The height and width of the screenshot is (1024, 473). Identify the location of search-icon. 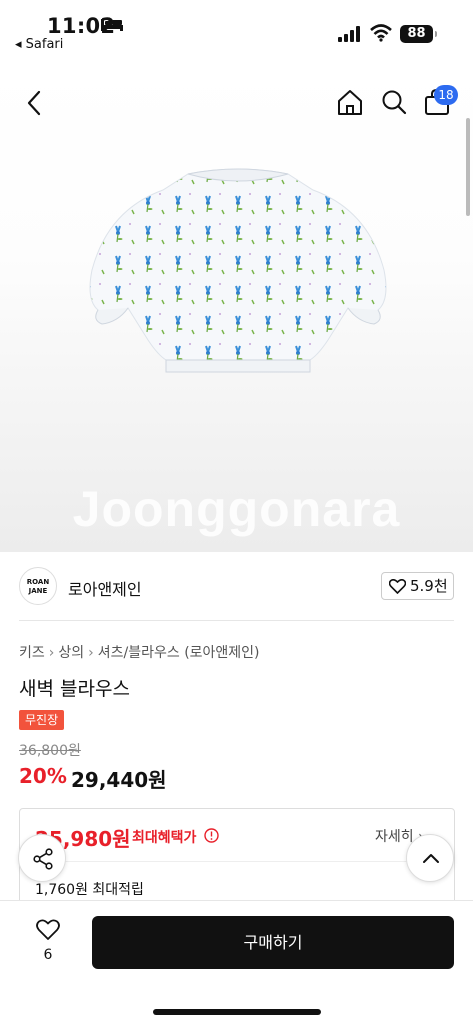
(394, 102).